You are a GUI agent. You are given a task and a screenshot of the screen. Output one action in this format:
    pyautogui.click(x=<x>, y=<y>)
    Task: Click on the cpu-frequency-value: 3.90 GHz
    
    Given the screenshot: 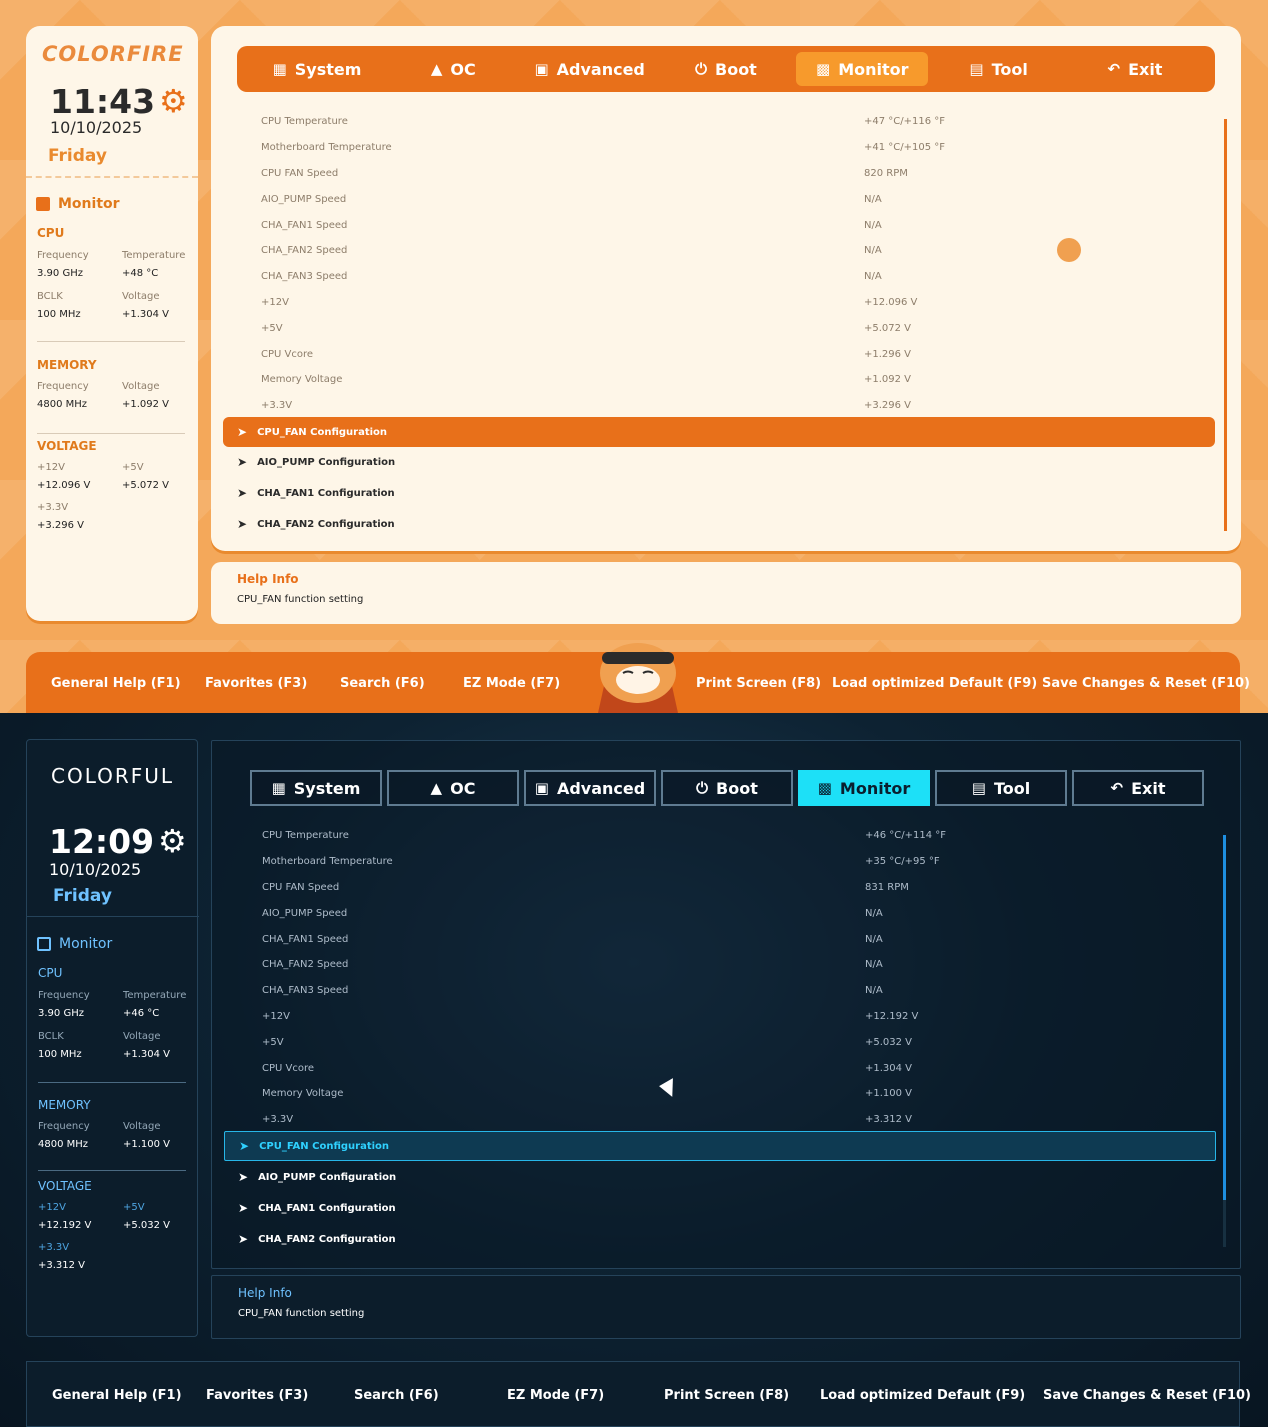 What is the action you would take?
    pyautogui.click(x=61, y=1013)
    